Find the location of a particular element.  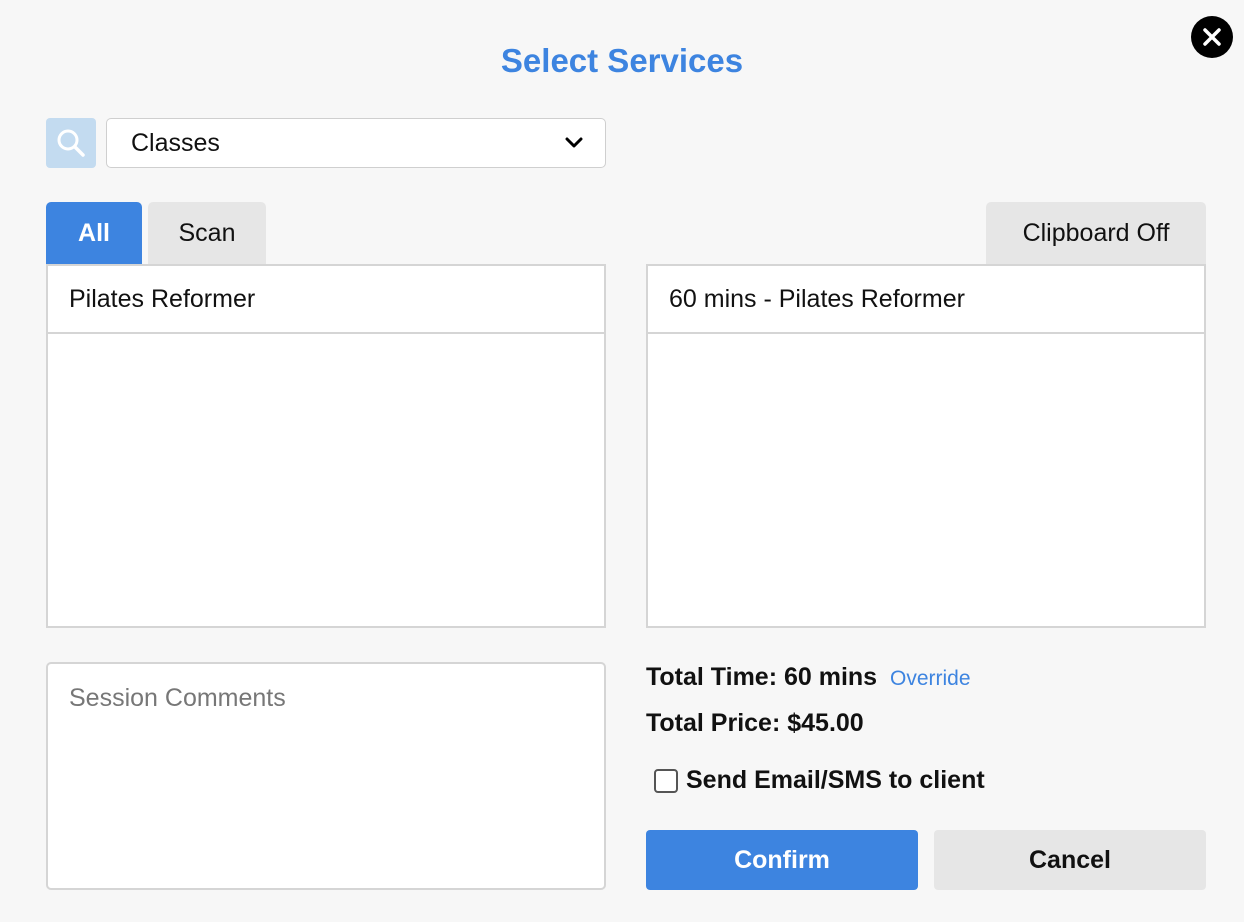

total-price-label: Total Price: is located at coordinates (713, 723).